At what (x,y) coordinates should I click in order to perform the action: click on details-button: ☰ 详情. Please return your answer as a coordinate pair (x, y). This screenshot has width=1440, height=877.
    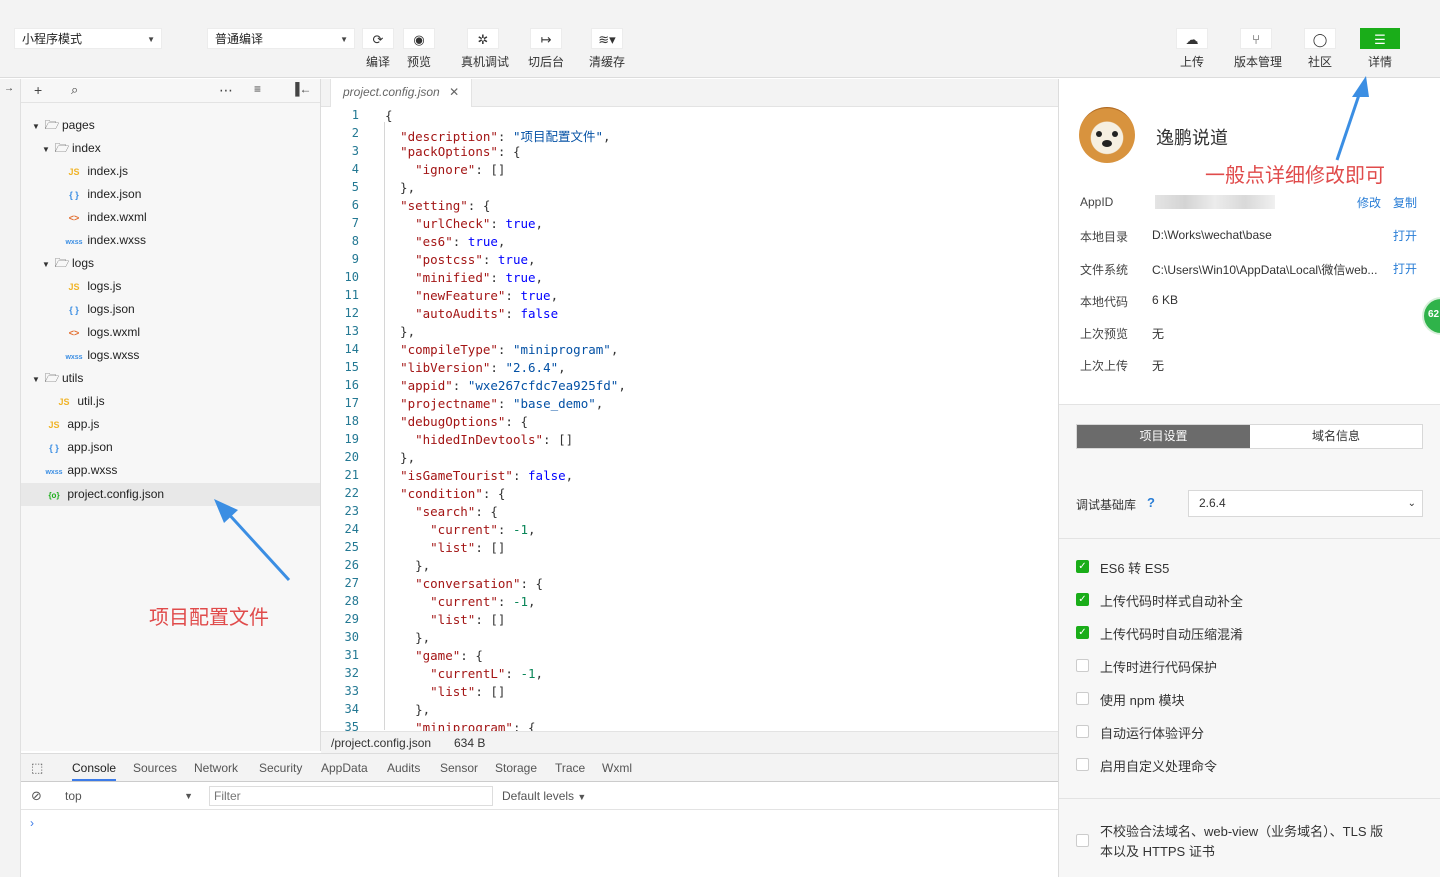
    Looking at the image, I should click on (1380, 49).